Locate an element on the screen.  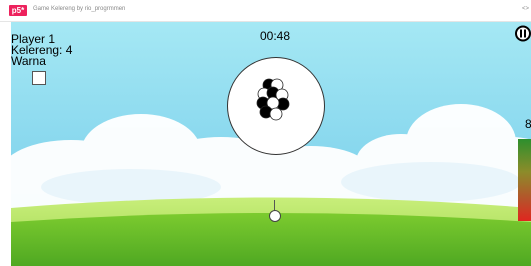
sketch-title: Game Kelereng by rio_progrmmen is located at coordinates (79, 9).